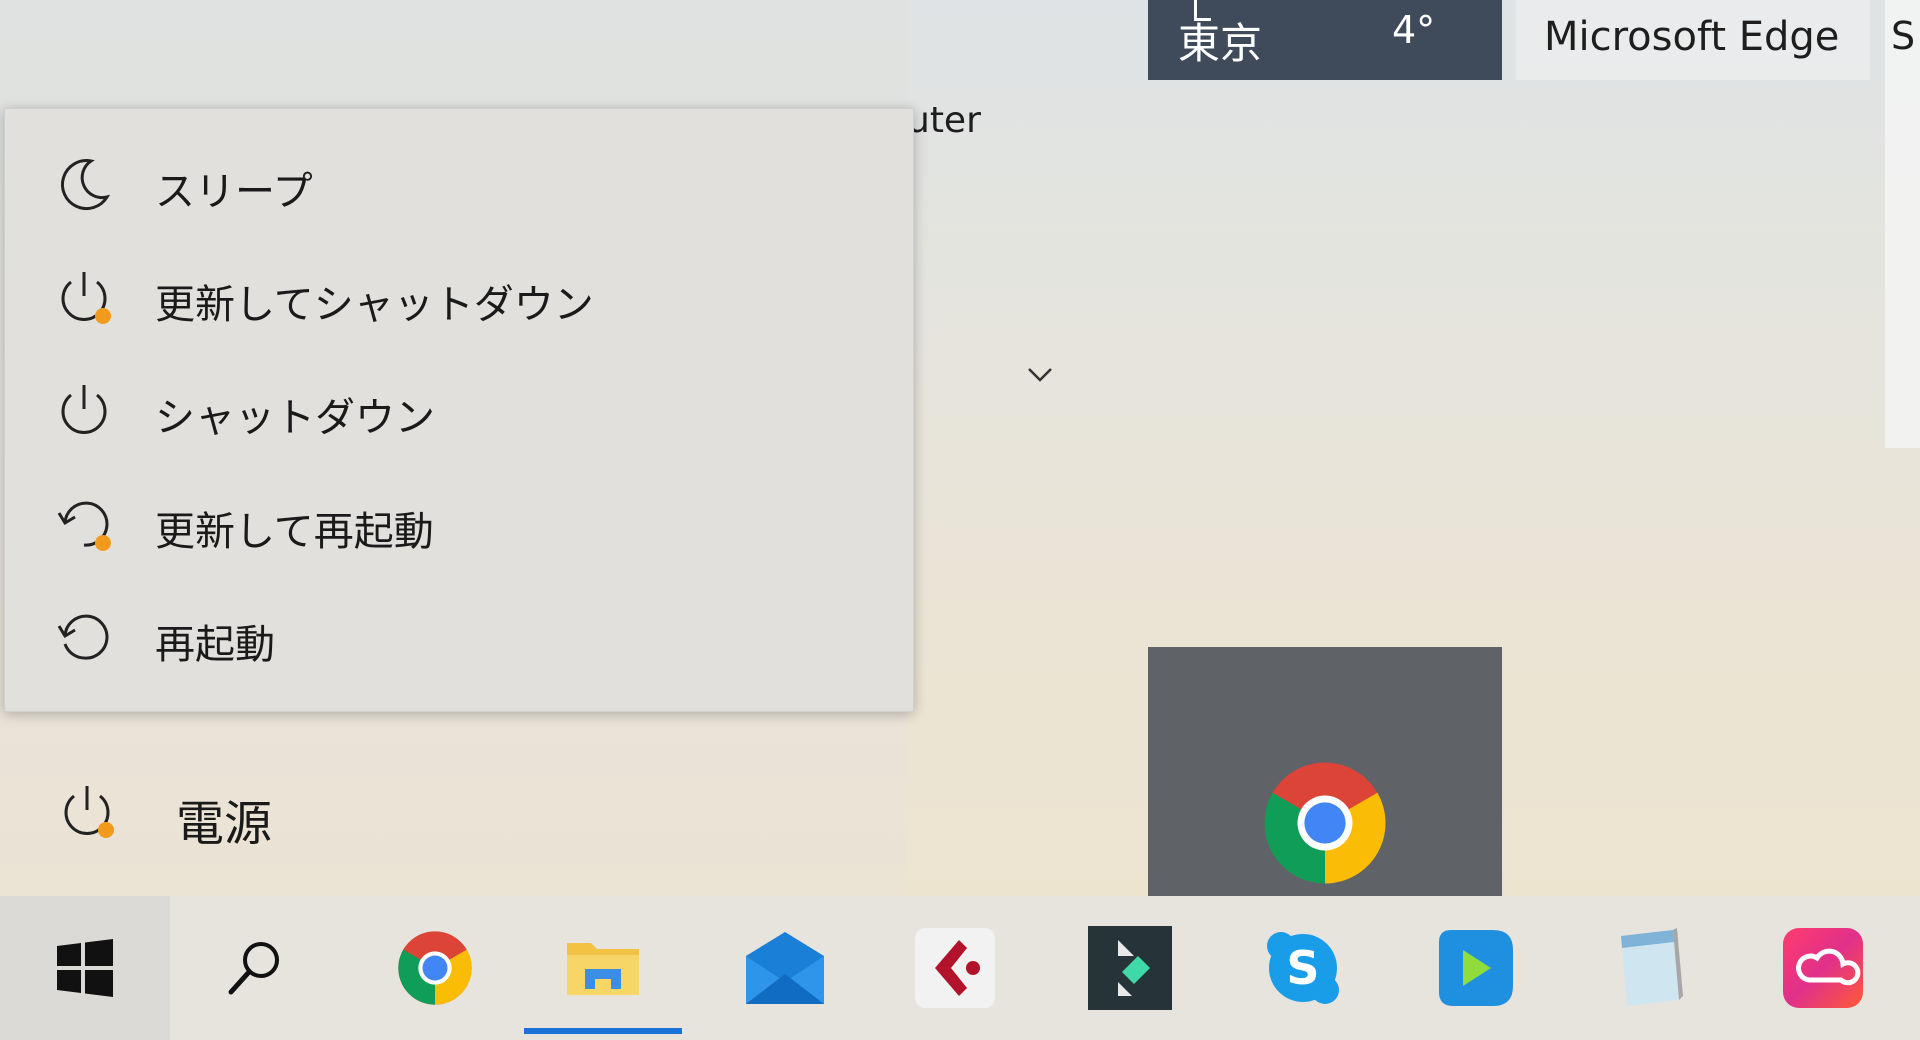  What do you see at coordinates (1325, 40) in the screenshot?
I see `weather-tile: 東京 4°` at bounding box center [1325, 40].